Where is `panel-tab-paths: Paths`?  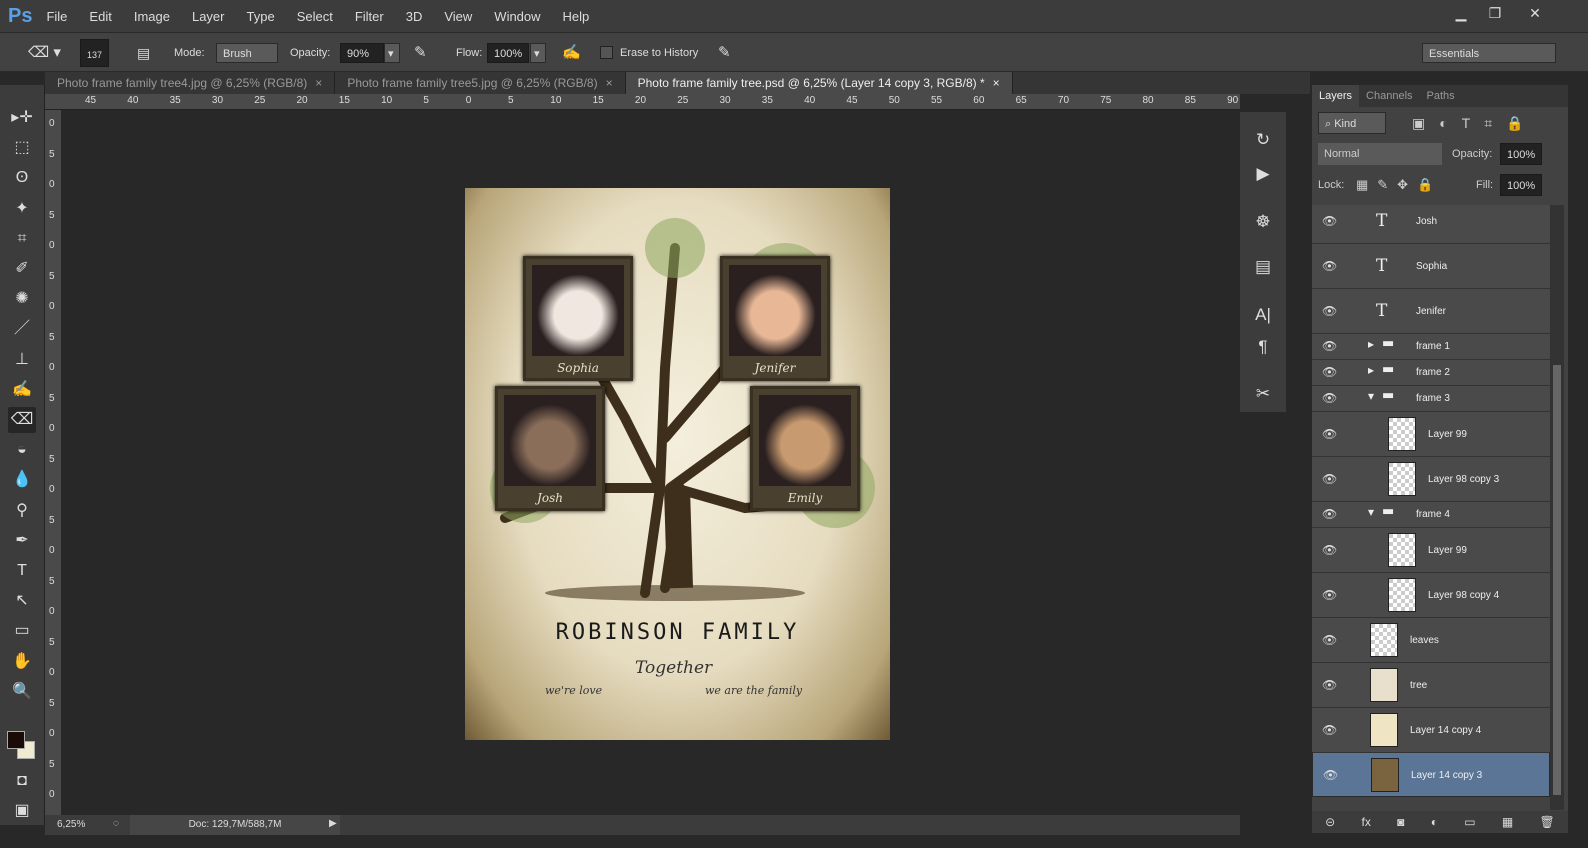
panel-tab-paths: Paths is located at coordinates (1441, 96).